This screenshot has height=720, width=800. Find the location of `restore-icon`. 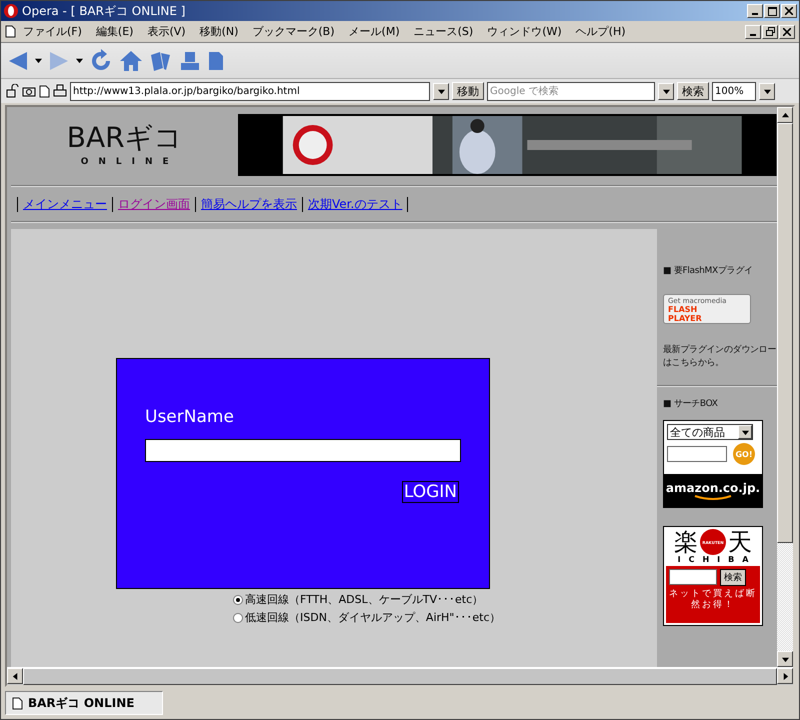

restore-icon is located at coordinates (770, 31).